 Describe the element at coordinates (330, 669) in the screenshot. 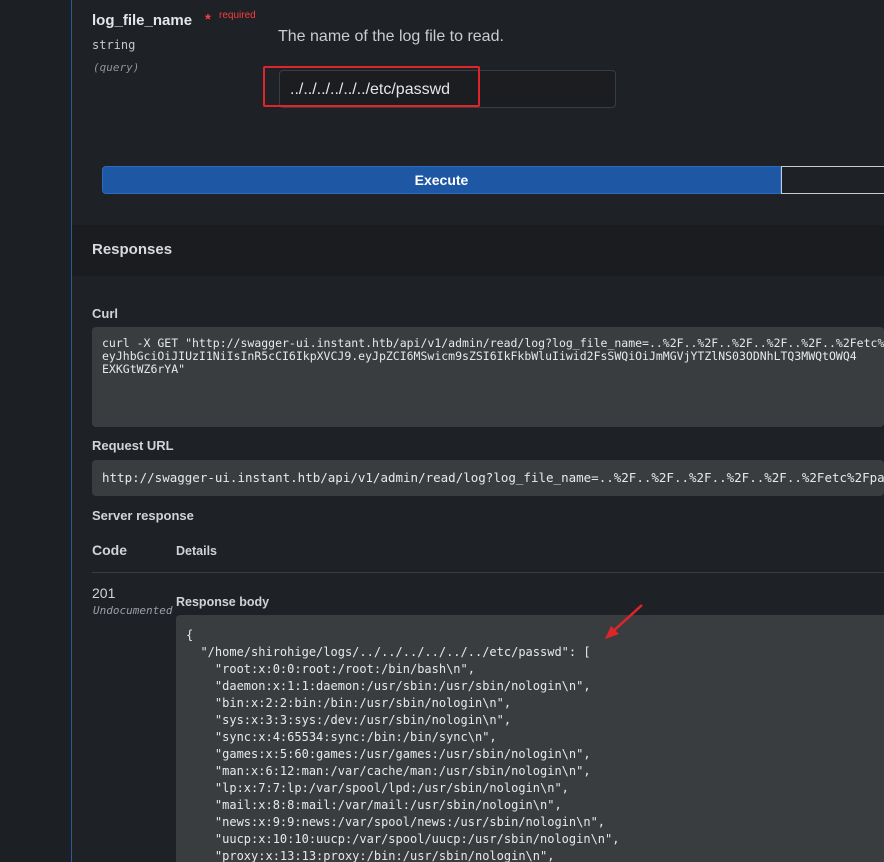

I see `body-line: "root:x:0:0:root:/root:/bin/bash\n",` at that location.